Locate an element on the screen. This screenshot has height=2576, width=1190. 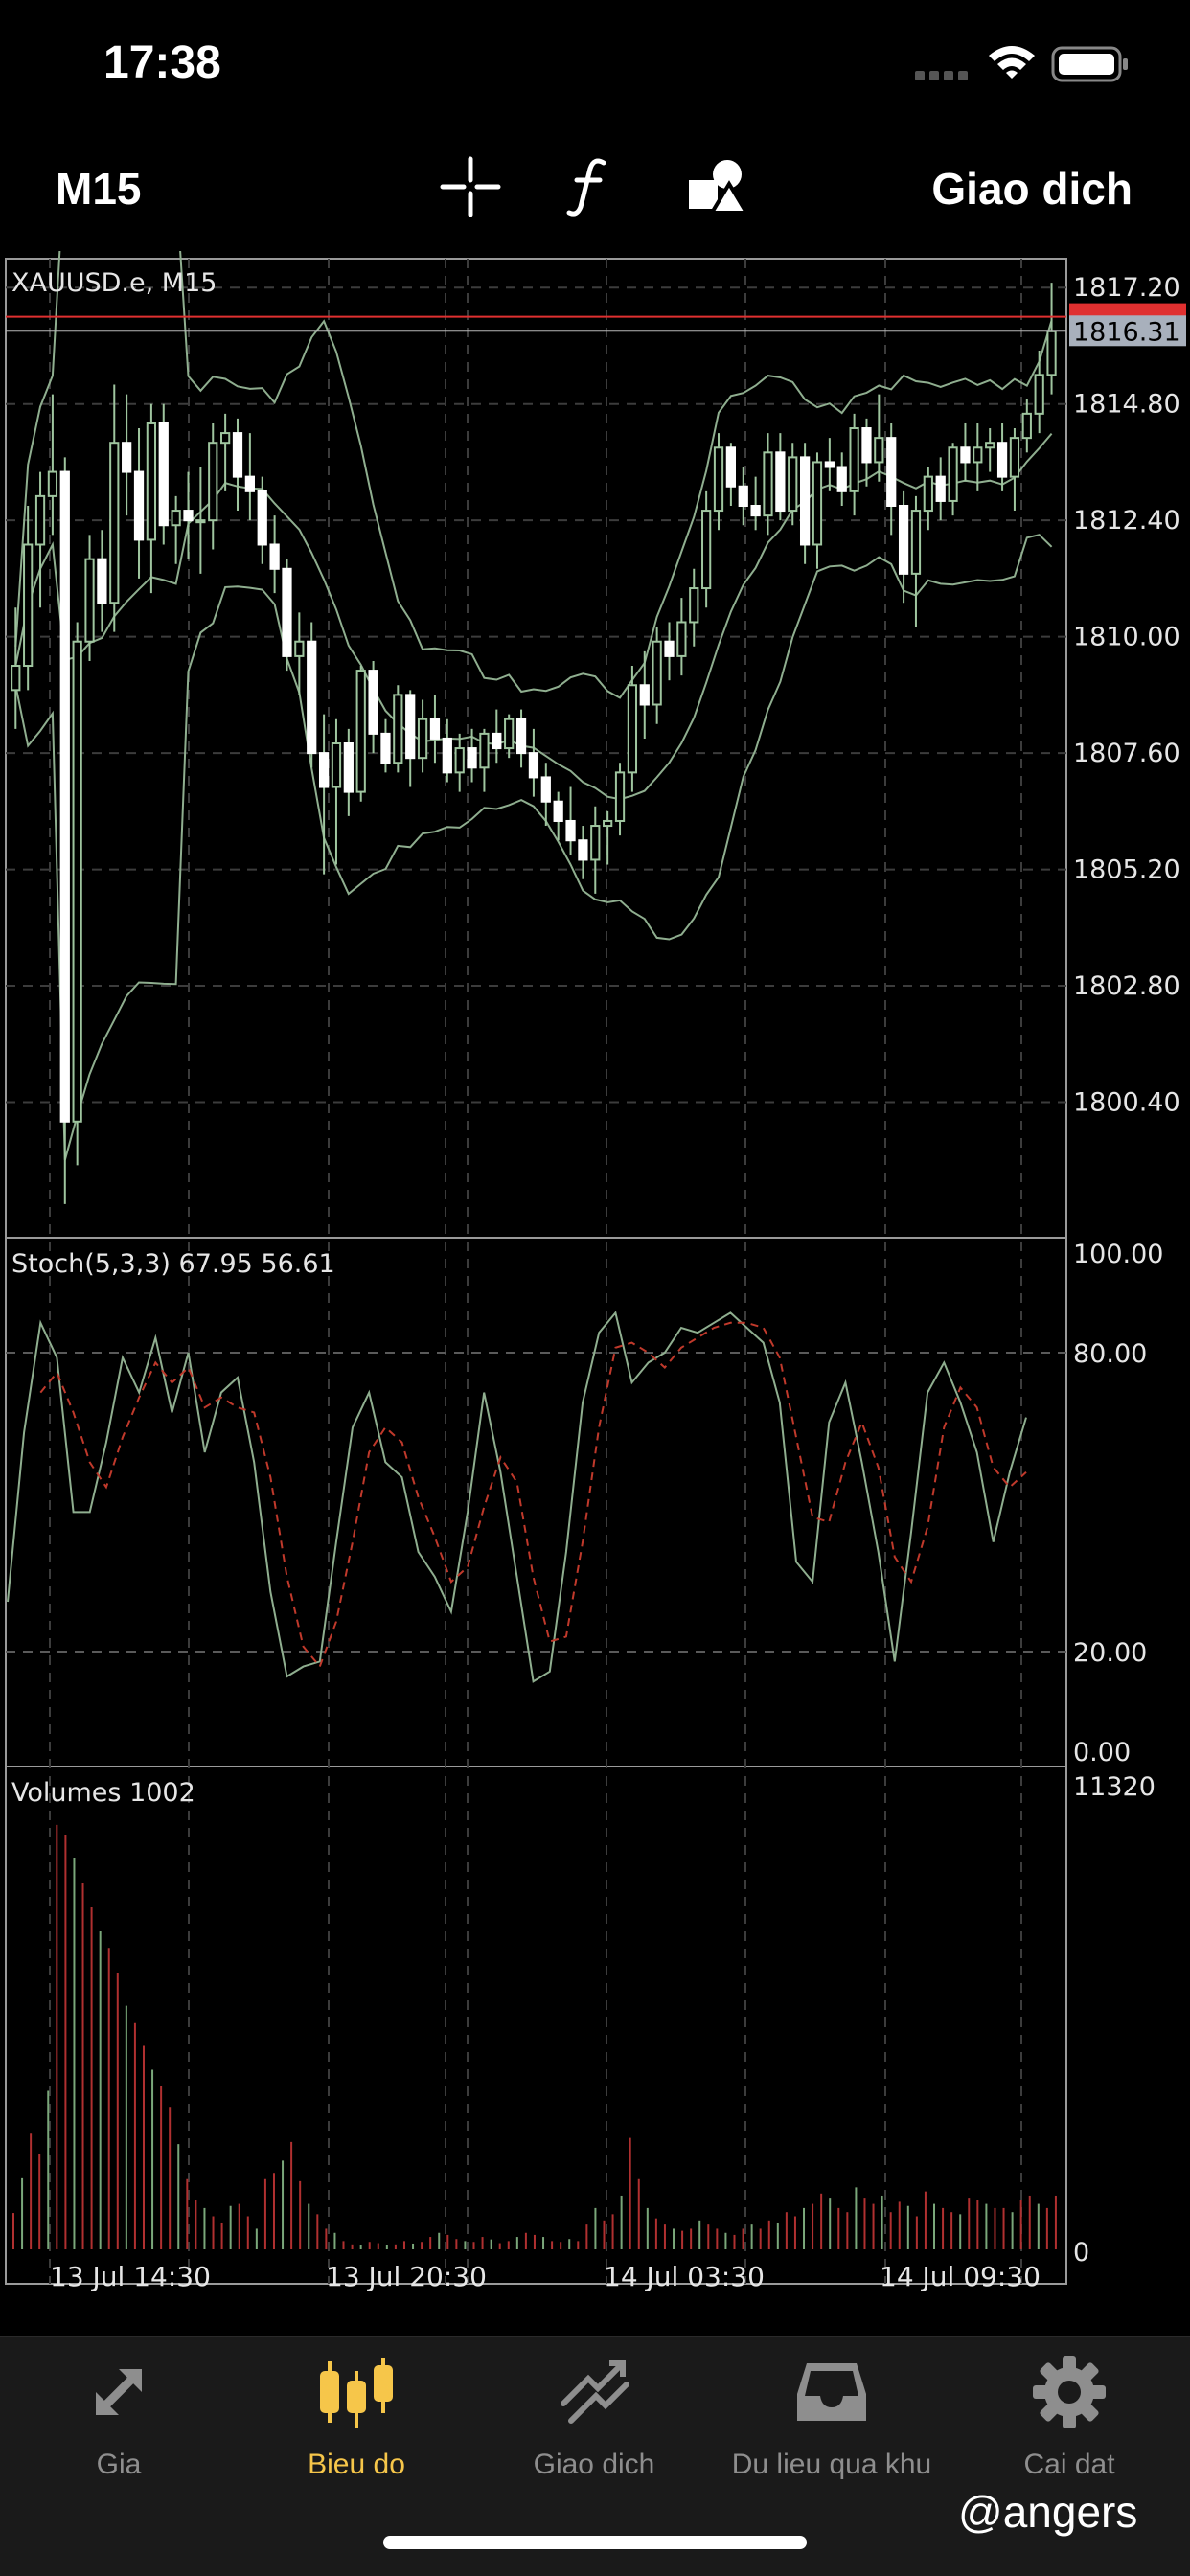
volume-tick-label: 0 is located at coordinates (1081, 2253).